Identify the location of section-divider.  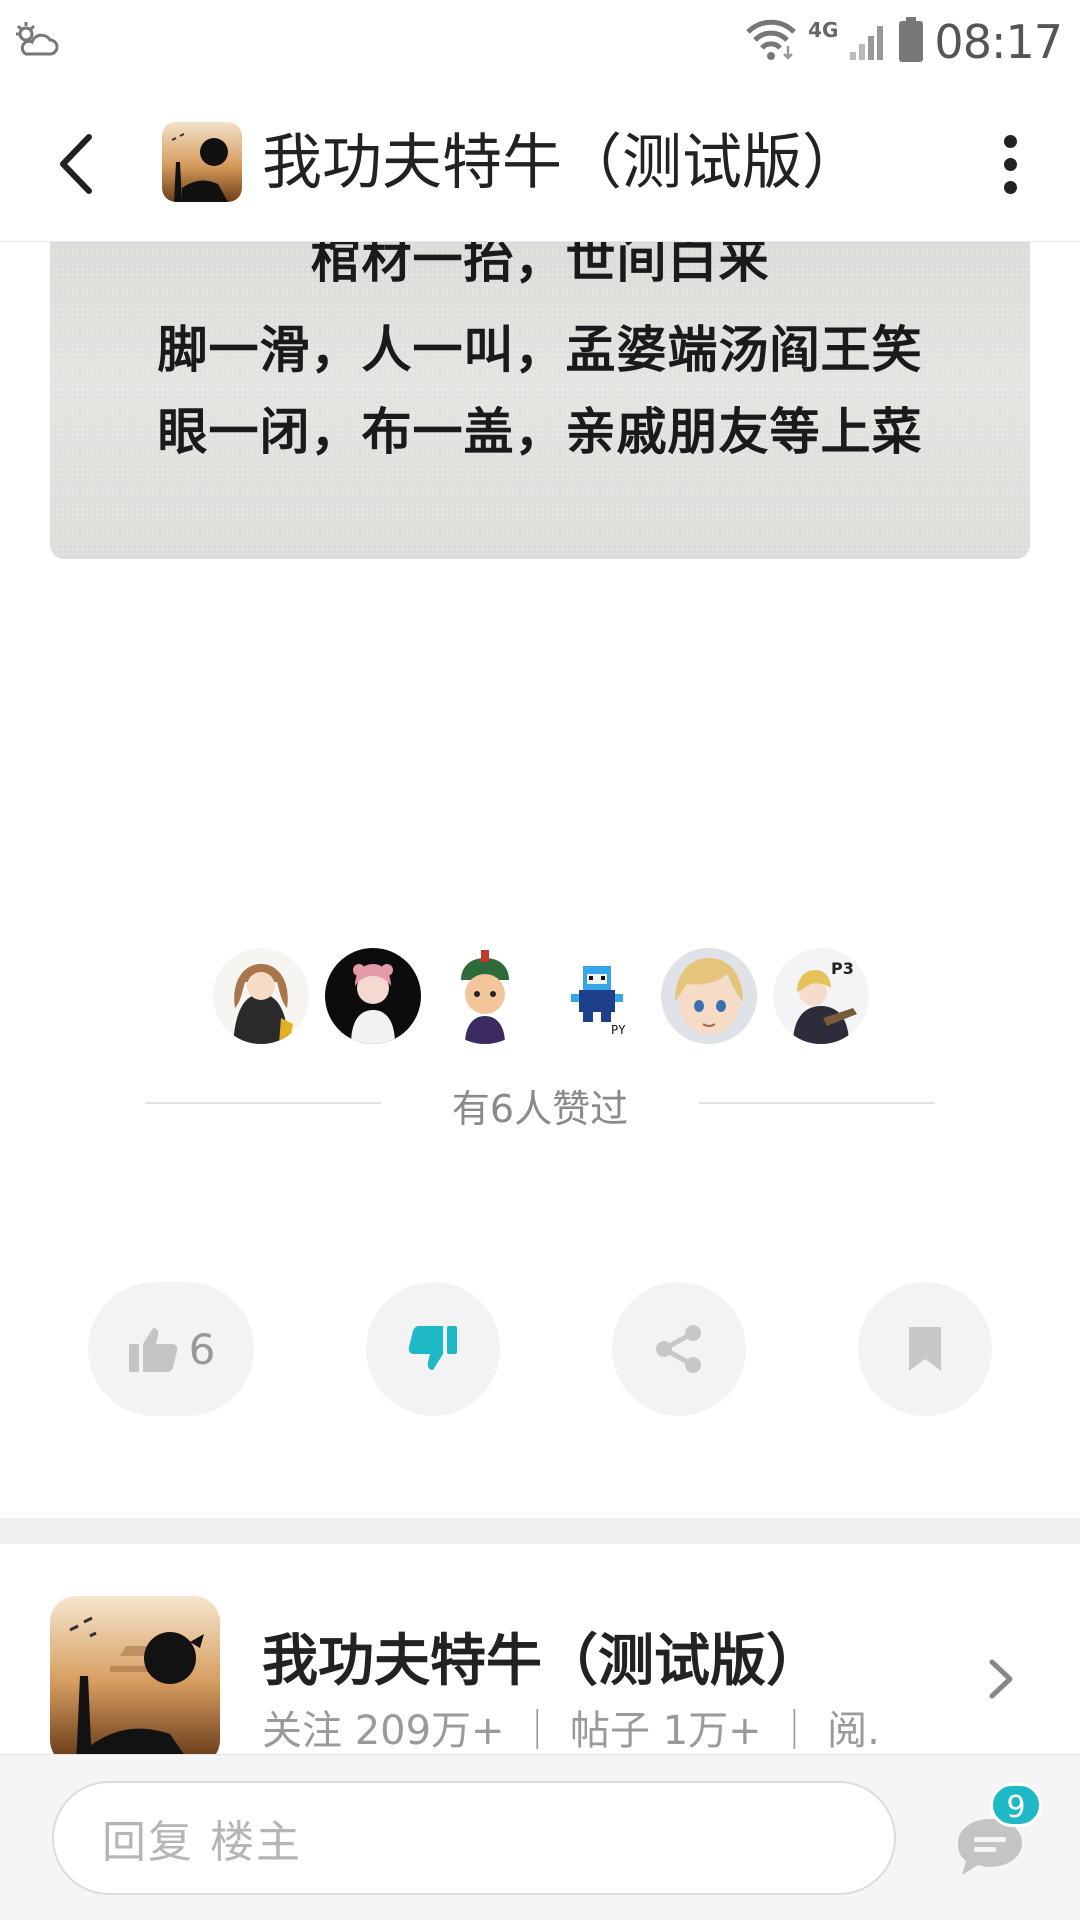
(540, 1531).